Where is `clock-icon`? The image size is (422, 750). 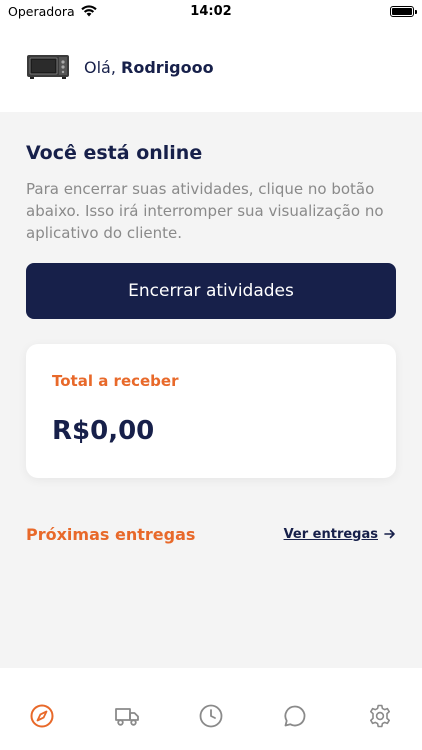
clock-icon is located at coordinates (211, 716).